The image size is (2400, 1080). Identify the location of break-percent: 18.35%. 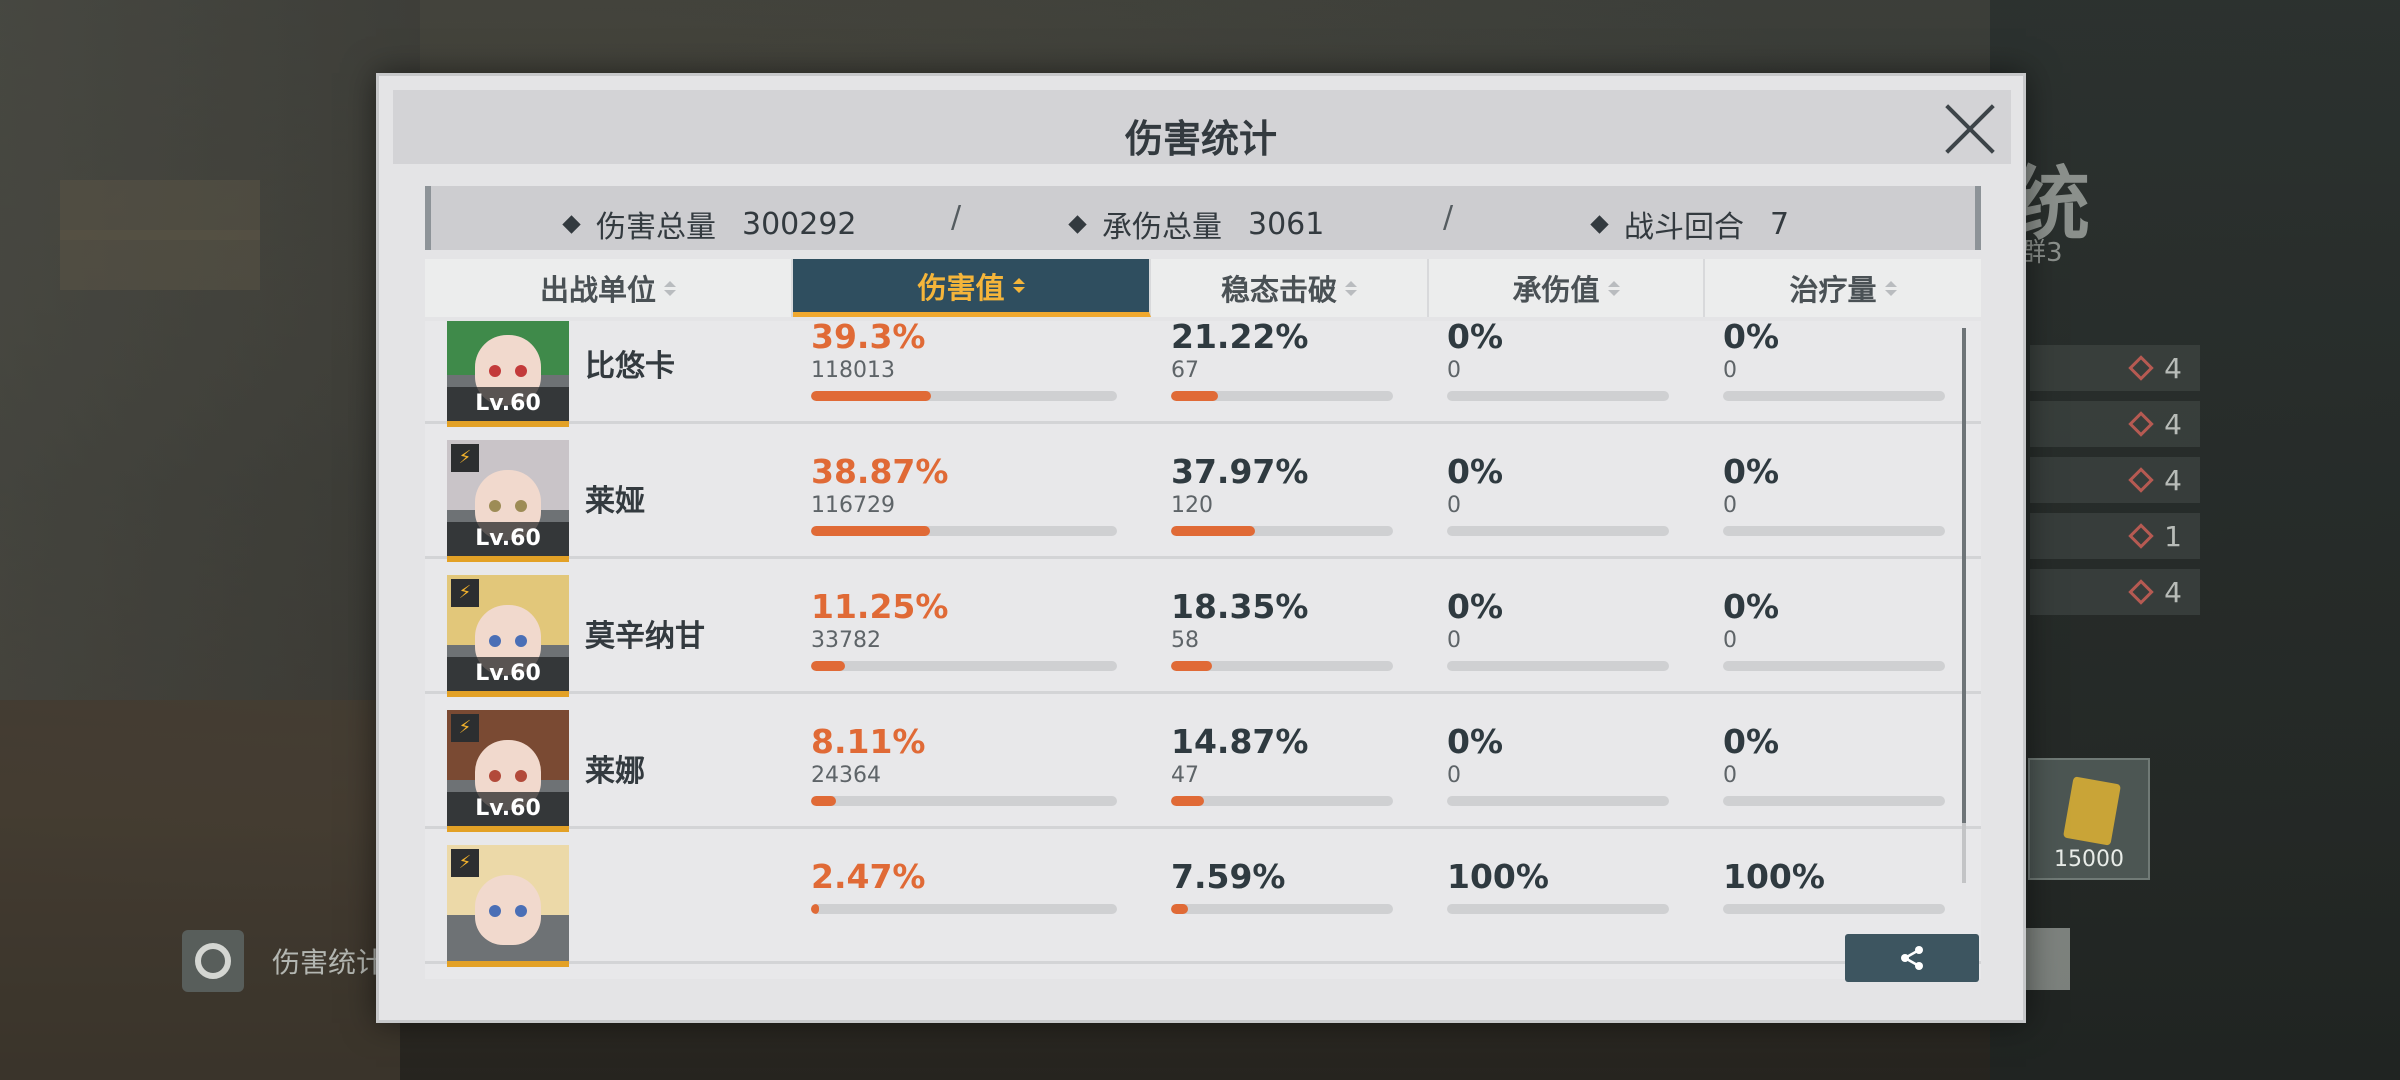
(1240, 606).